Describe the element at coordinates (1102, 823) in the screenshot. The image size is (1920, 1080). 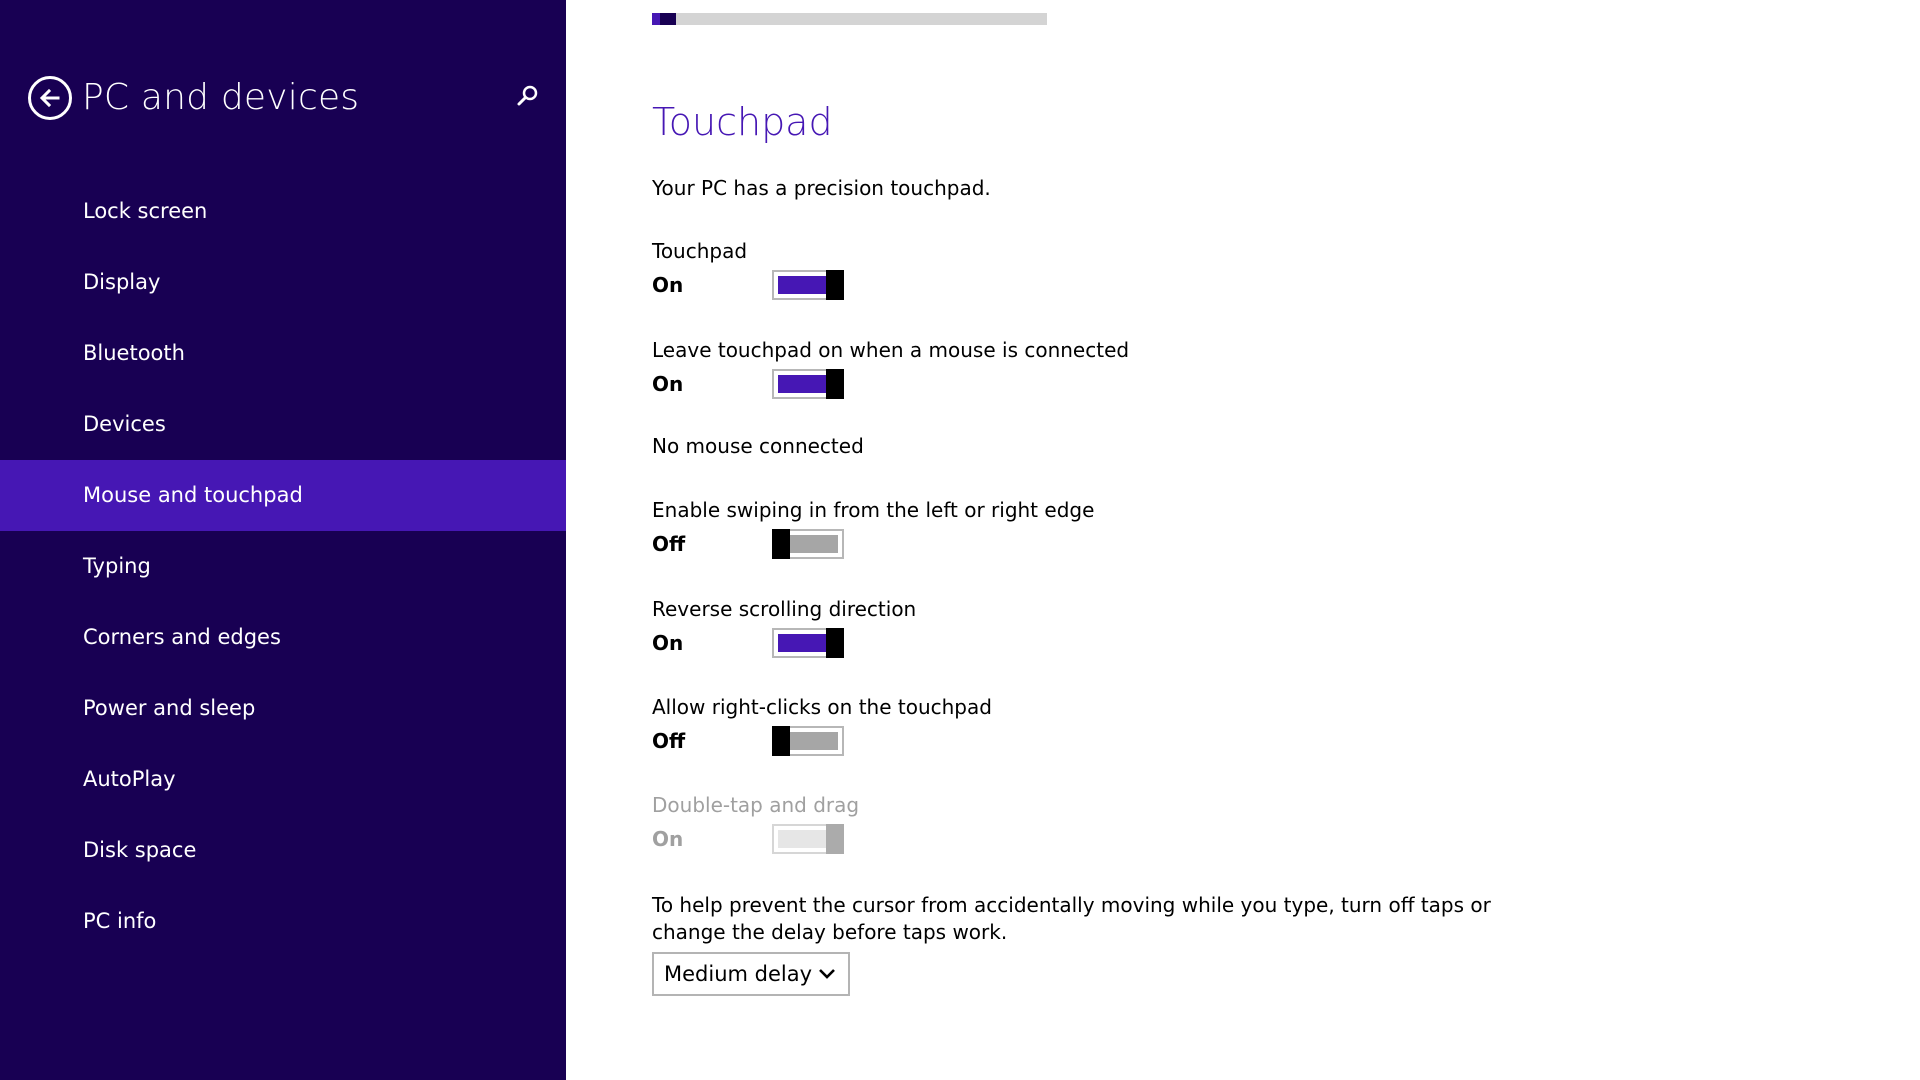
I see `setting-double-tap-drag: Double-tap and drag On` at that location.